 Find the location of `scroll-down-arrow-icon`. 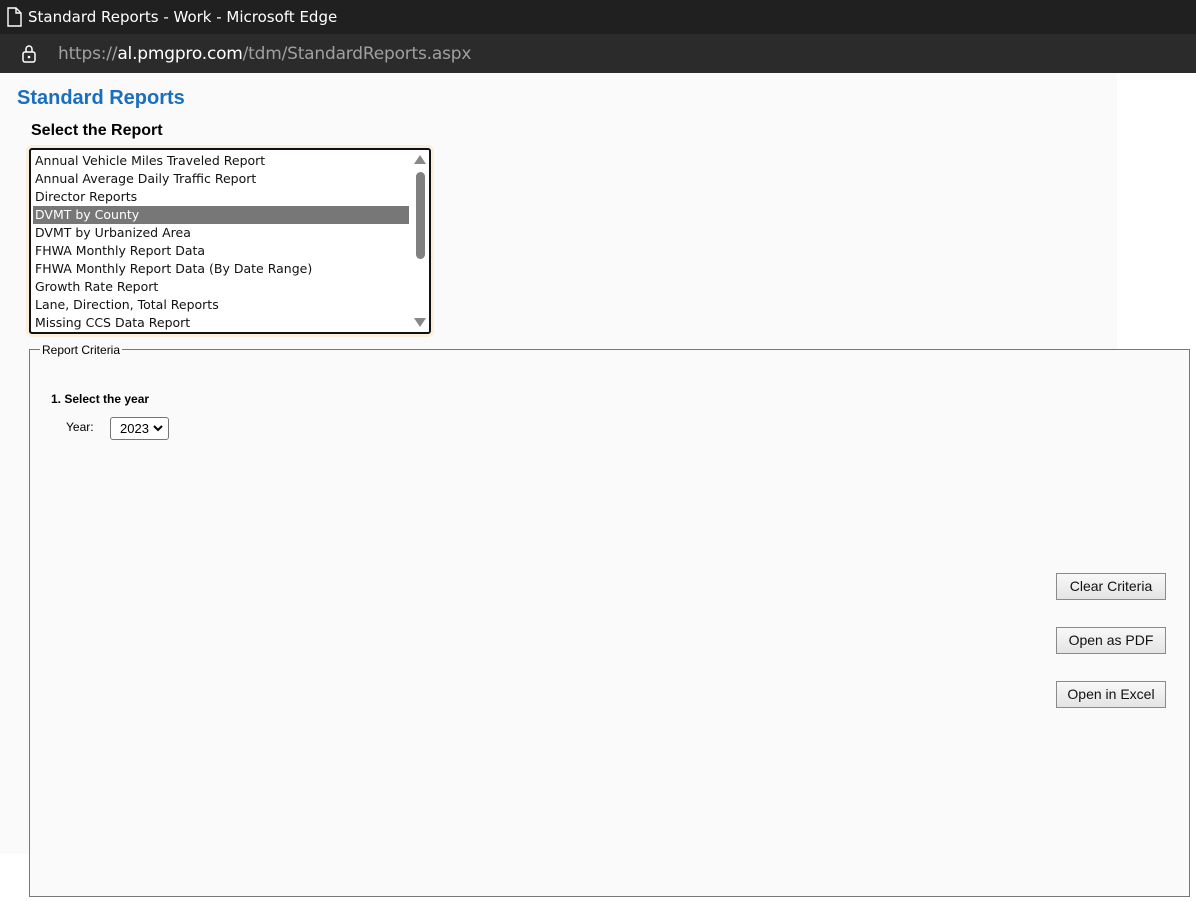

scroll-down-arrow-icon is located at coordinates (420, 322).